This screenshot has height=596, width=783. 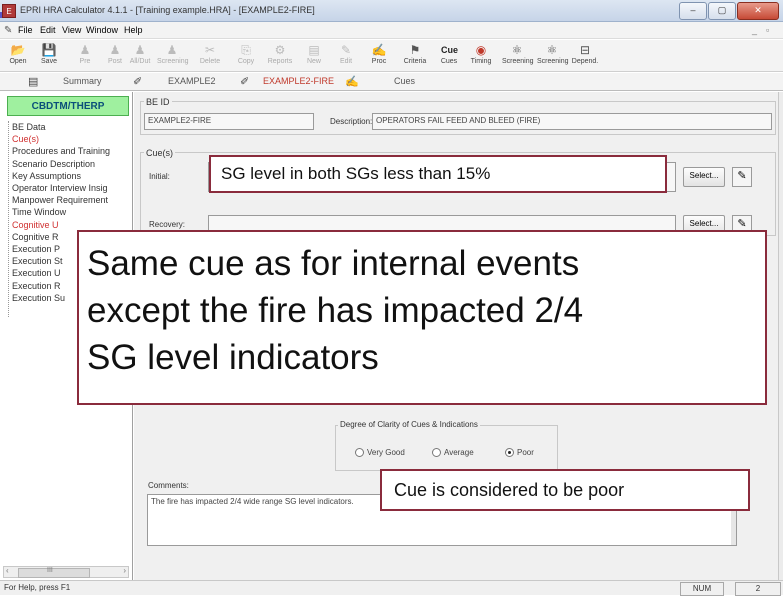 What do you see at coordinates (280, 61) in the screenshot?
I see `toolbar-button-label: Reports` at bounding box center [280, 61].